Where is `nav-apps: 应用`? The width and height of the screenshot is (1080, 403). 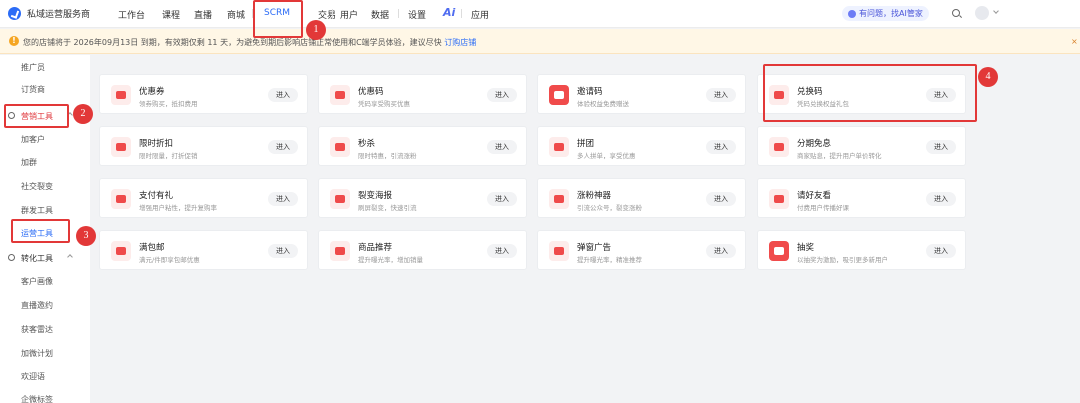 nav-apps: 应用 is located at coordinates (480, 14).